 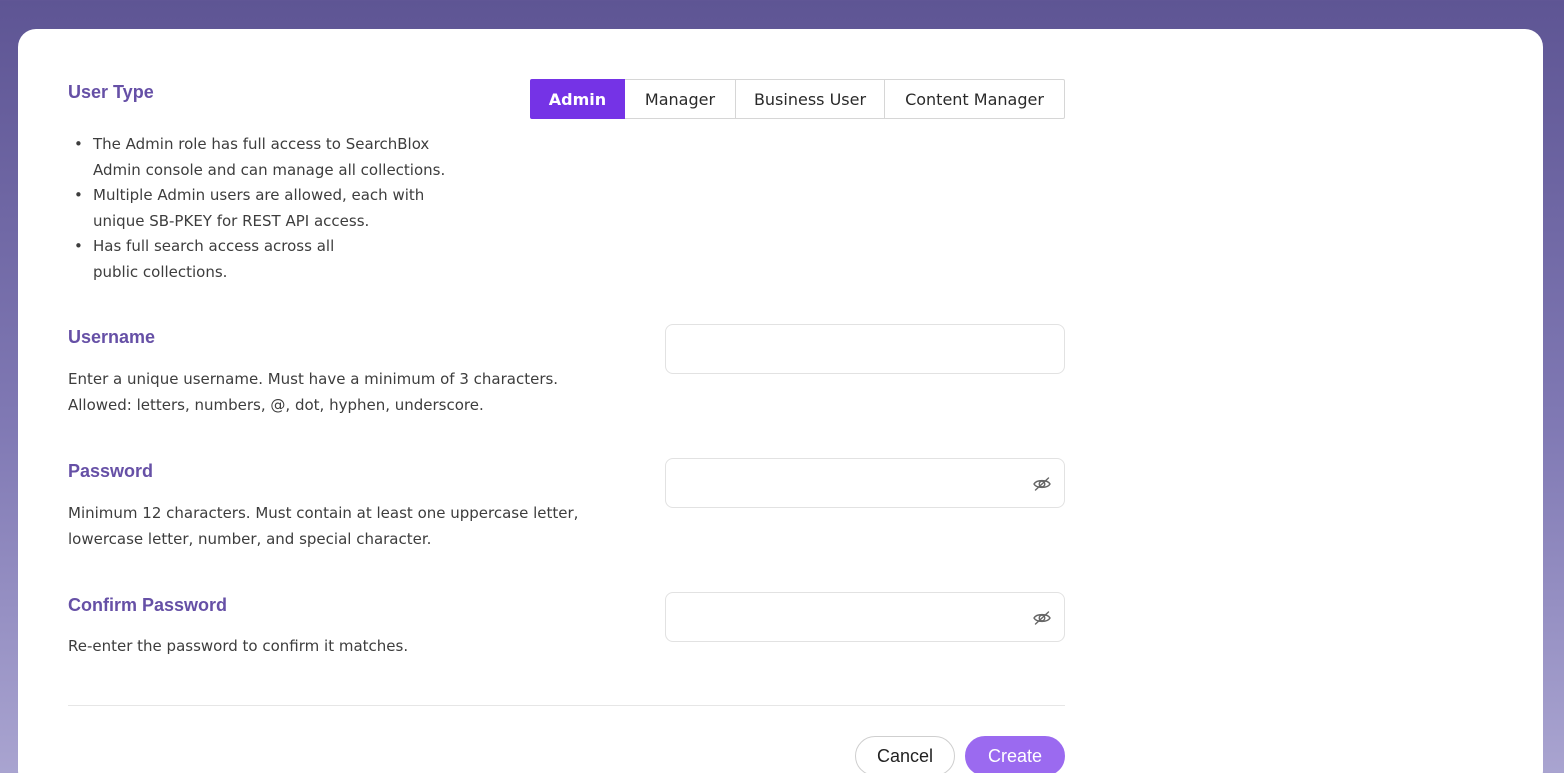 I want to click on username-input, so click(x=865, y=349).